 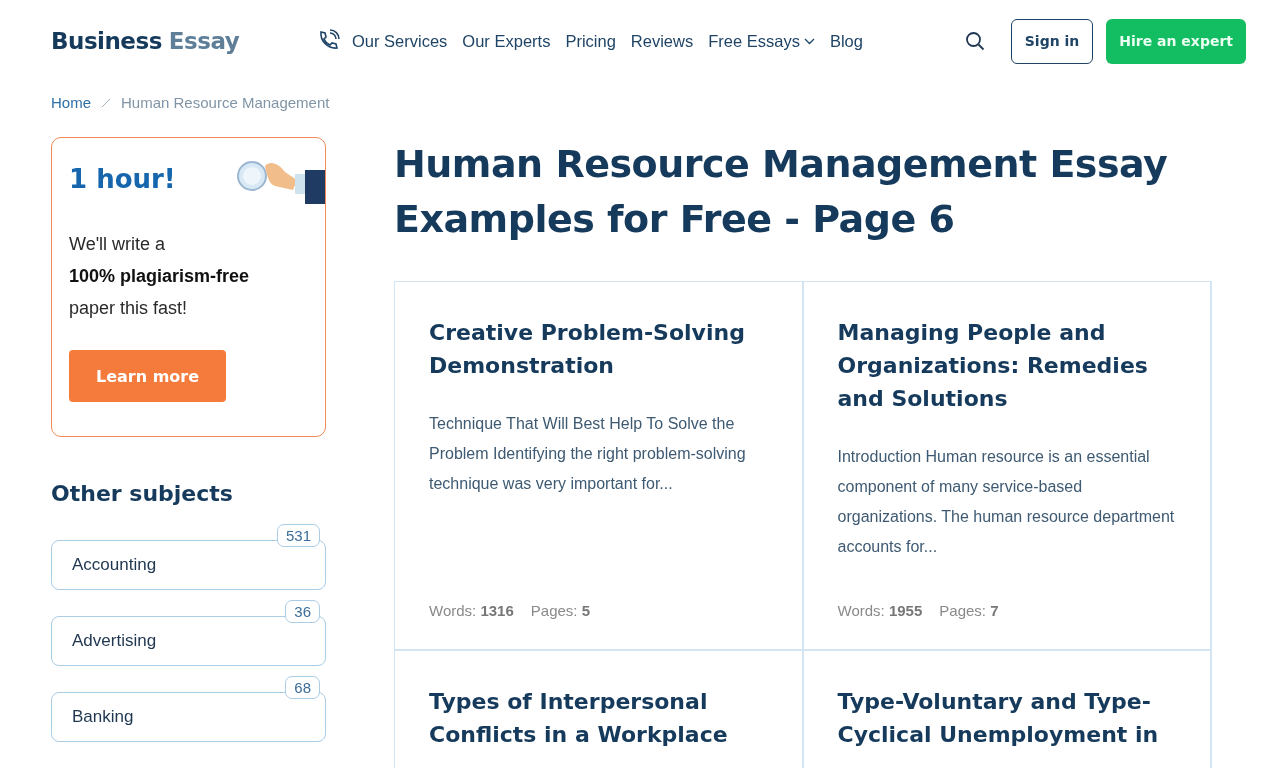 I want to click on essay-title: Types of Interpersonal Conflicts in a Workplace, so click(x=598, y=718).